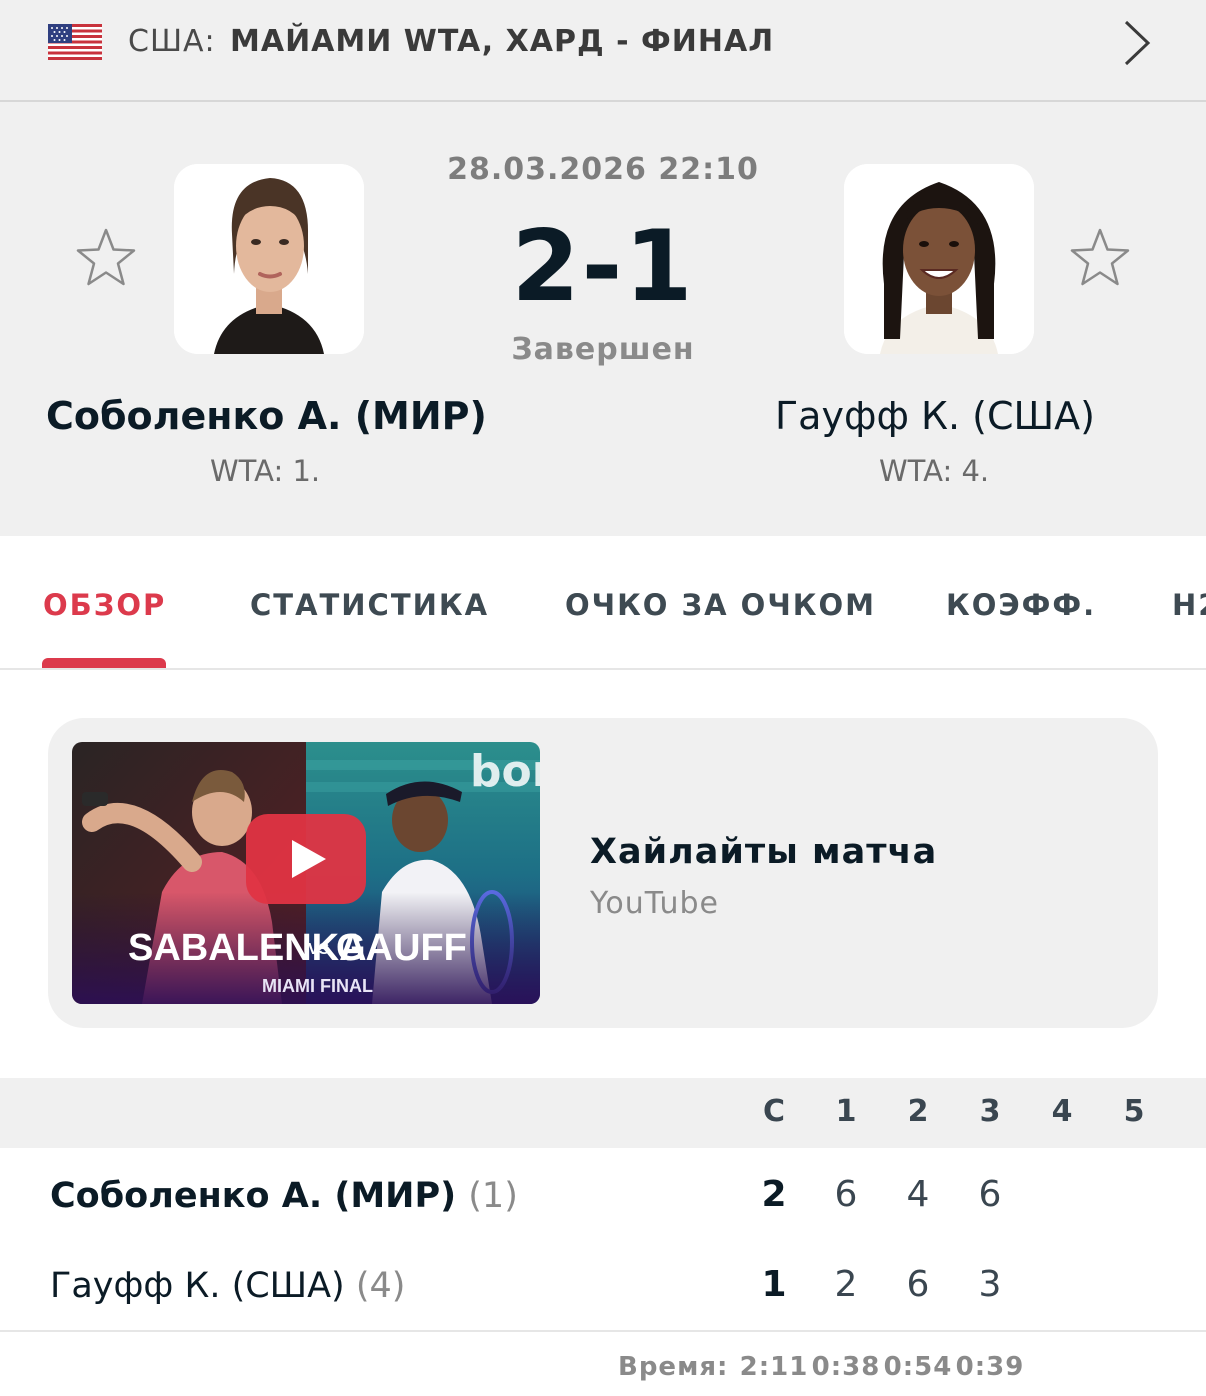 The image size is (1206, 1396). What do you see at coordinates (1189, 605) in the screenshot?
I see `tab-h2h: H2H` at bounding box center [1189, 605].